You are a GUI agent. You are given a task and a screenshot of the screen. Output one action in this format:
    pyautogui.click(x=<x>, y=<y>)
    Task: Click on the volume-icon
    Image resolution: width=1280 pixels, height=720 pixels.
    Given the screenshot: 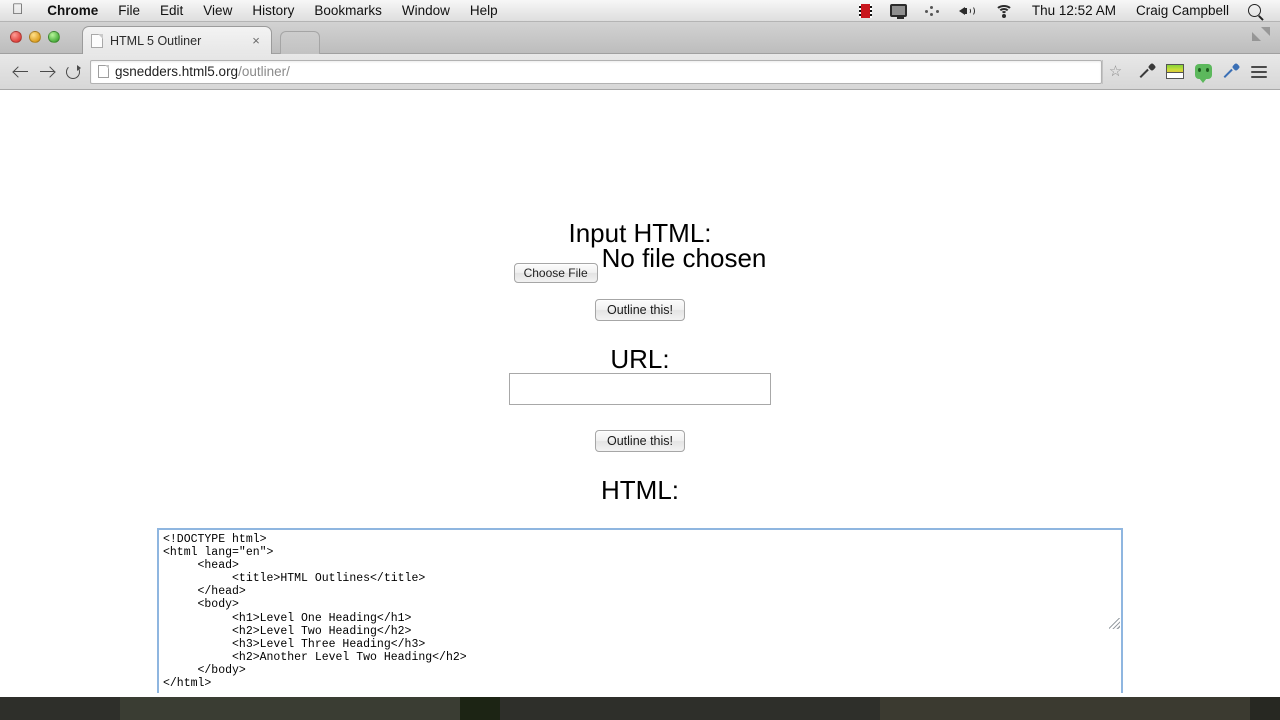 What is the action you would take?
    pyautogui.click(x=968, y=11)
    